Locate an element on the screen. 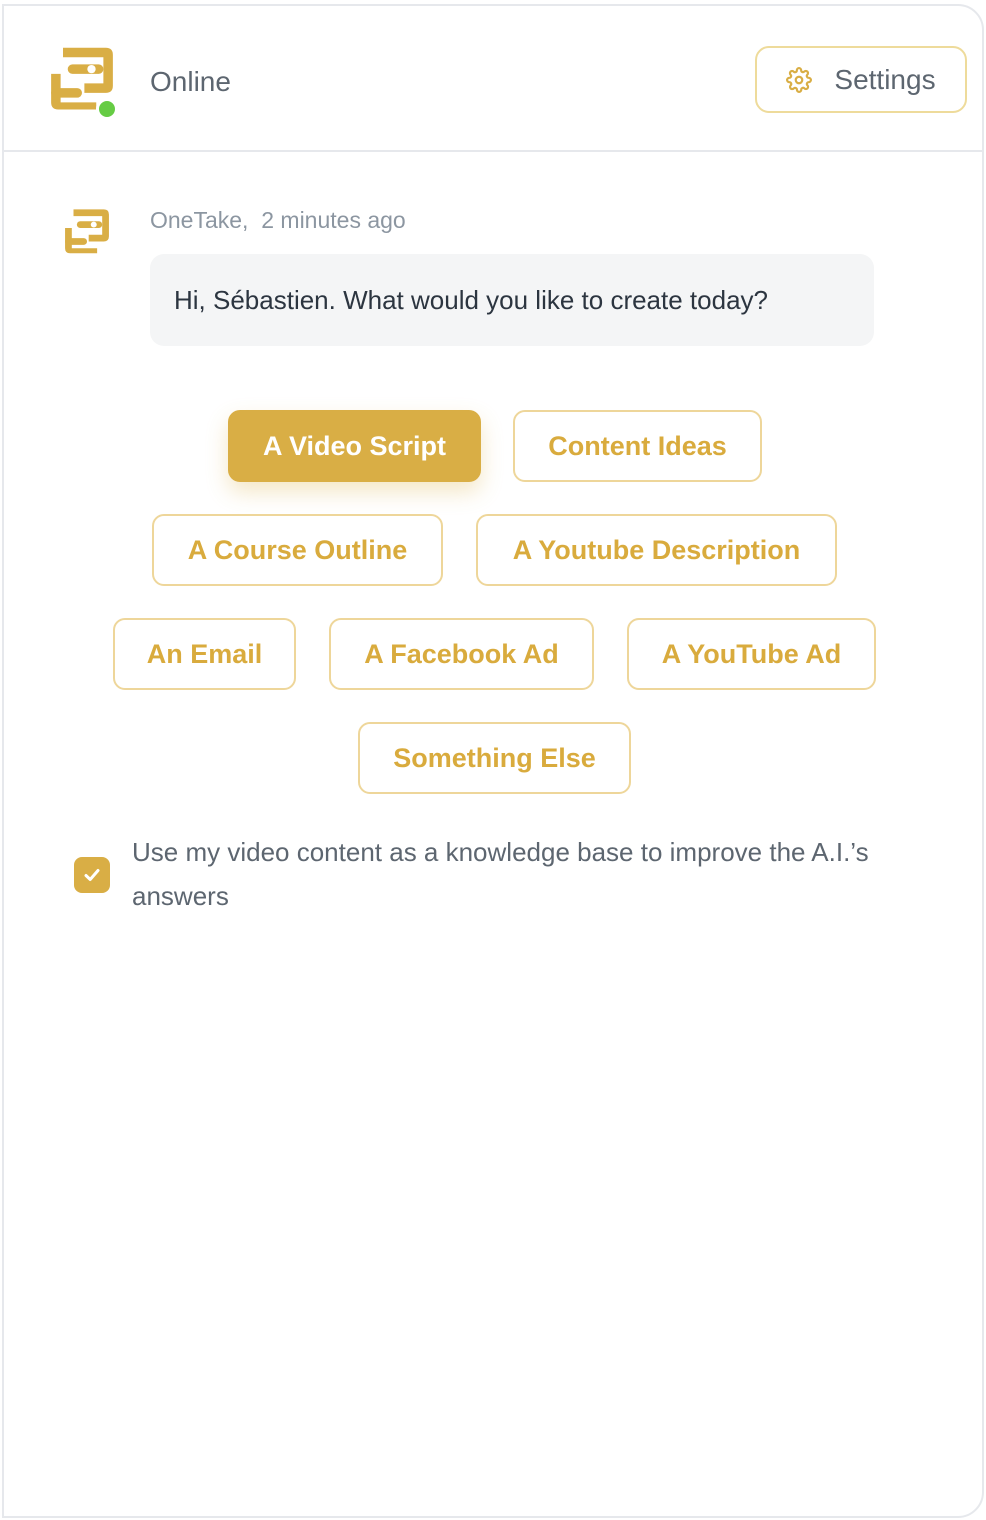  option-something-else: Something Else is located at coordinates (494, 758).